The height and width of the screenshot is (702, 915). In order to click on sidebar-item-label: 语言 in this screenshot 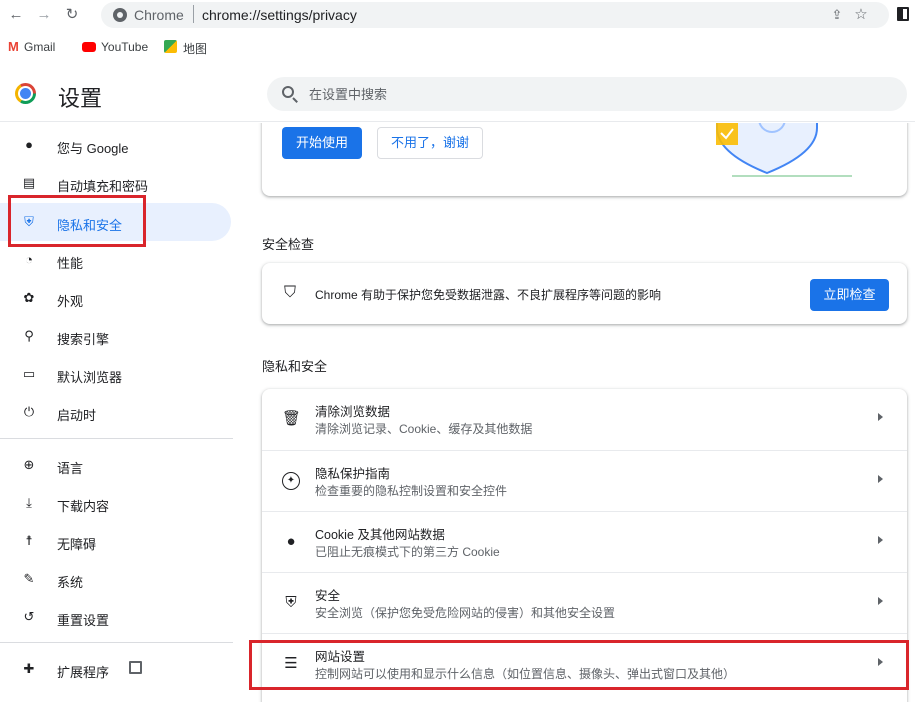, I will do `click(70, 468)`.